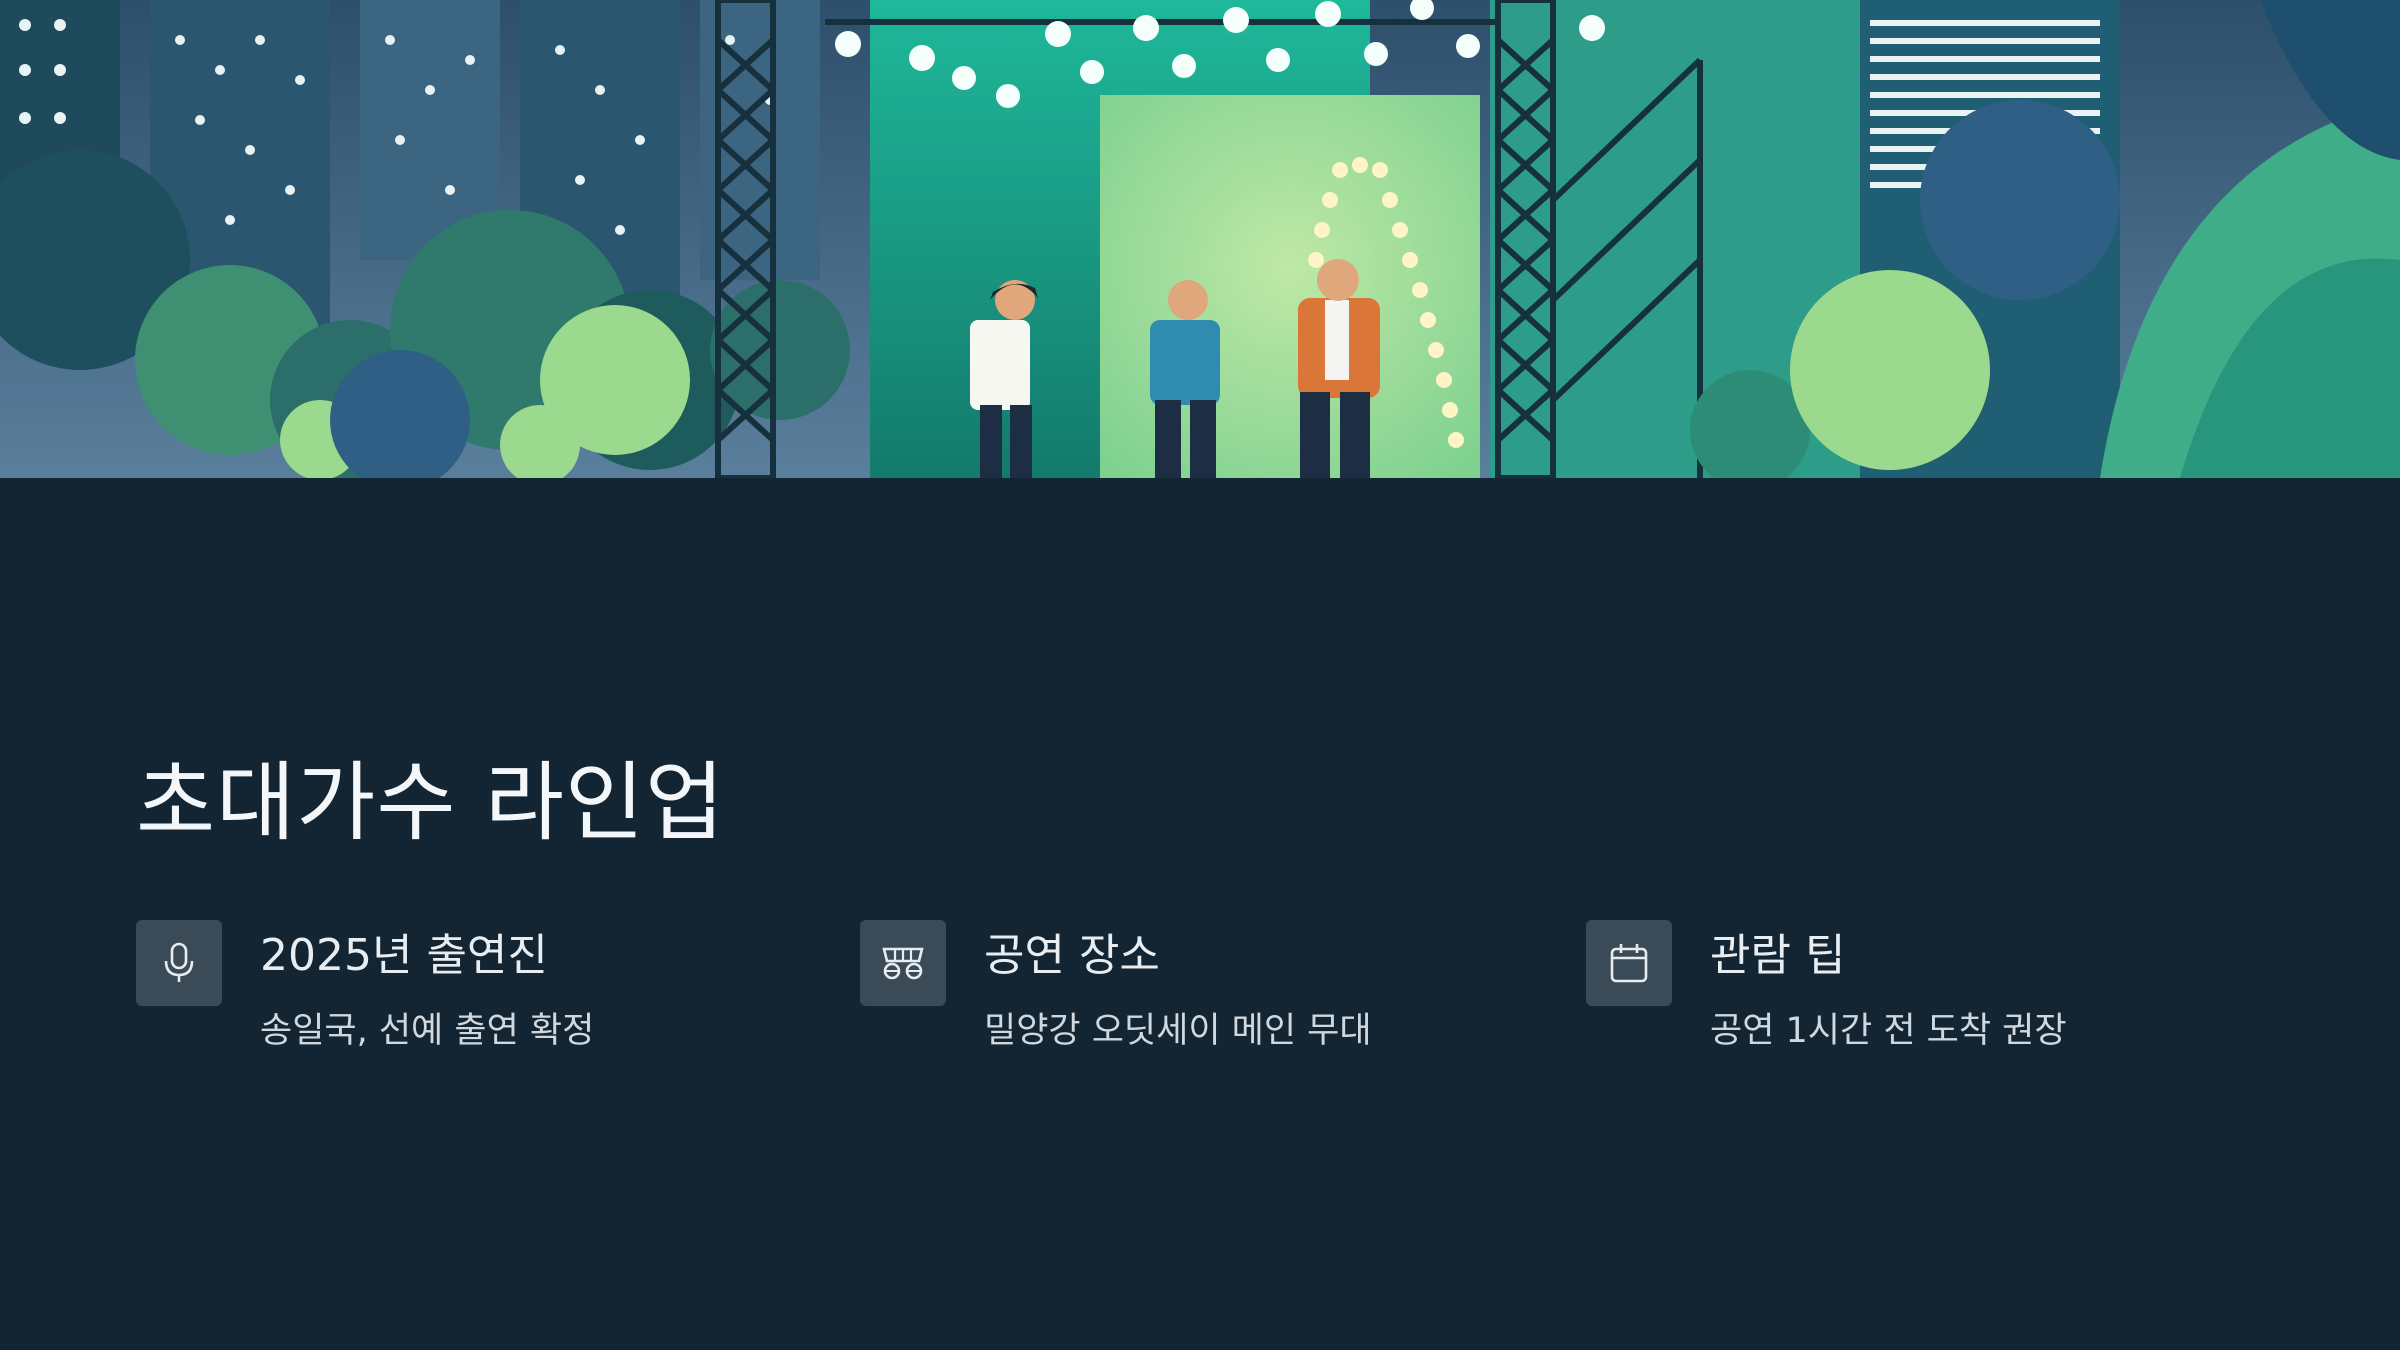 The width and height of the screenshot is (2400, 1350). What do you see at coordinates (903, 963) in the screenshot?
I see `stage-icon` at bounding box center [903, 963].